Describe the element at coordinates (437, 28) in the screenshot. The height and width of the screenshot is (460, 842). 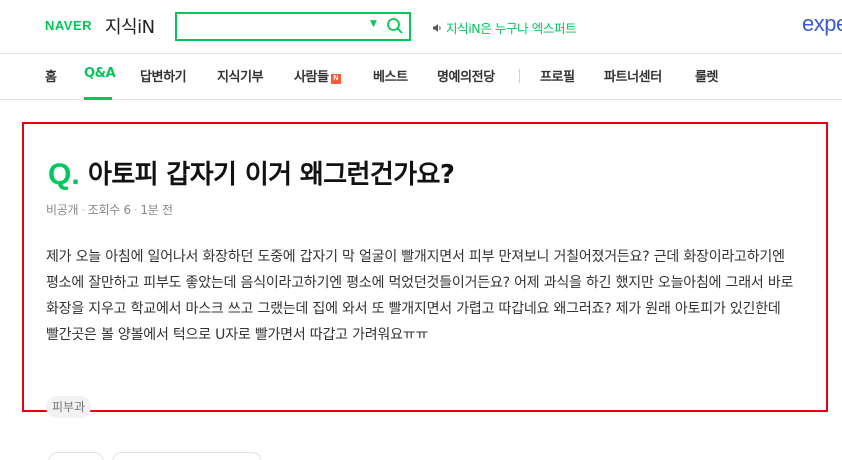
I see `speaker-icon` at that location.